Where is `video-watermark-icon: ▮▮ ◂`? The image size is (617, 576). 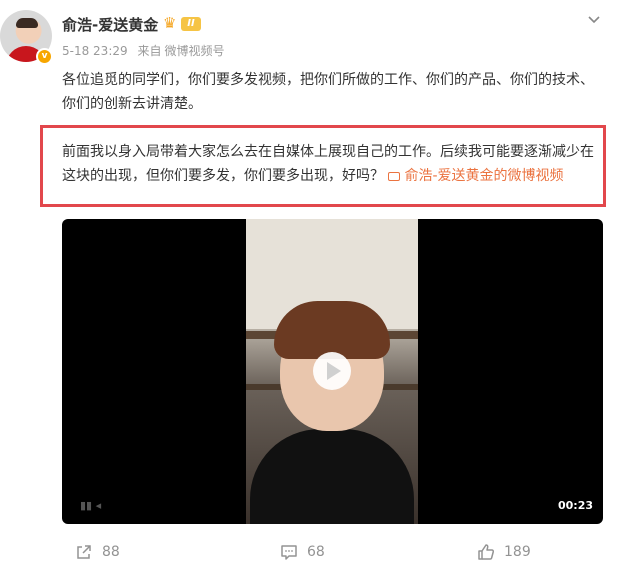 video-watermark-icon: ▮▮ ◂ is located at coordinates (91, 505).